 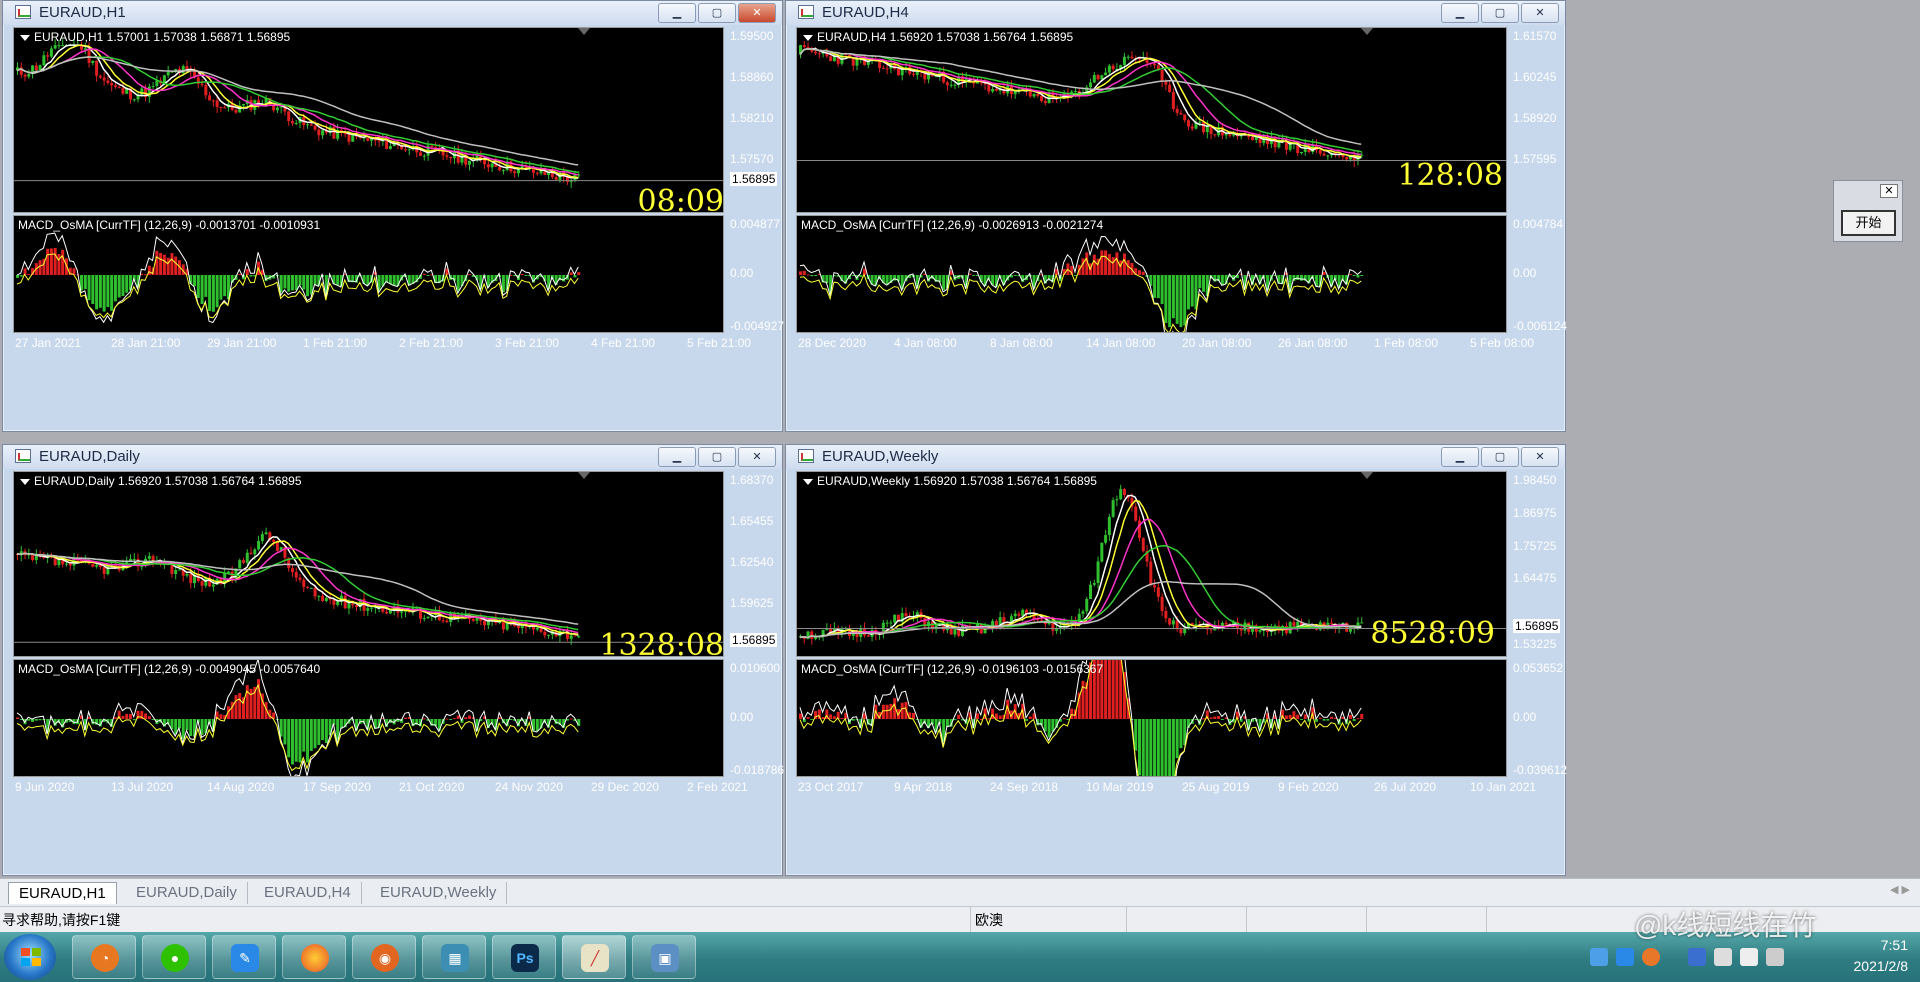 I want to click on taskbar-photoshop: Ps, so click(x=524, y=957).